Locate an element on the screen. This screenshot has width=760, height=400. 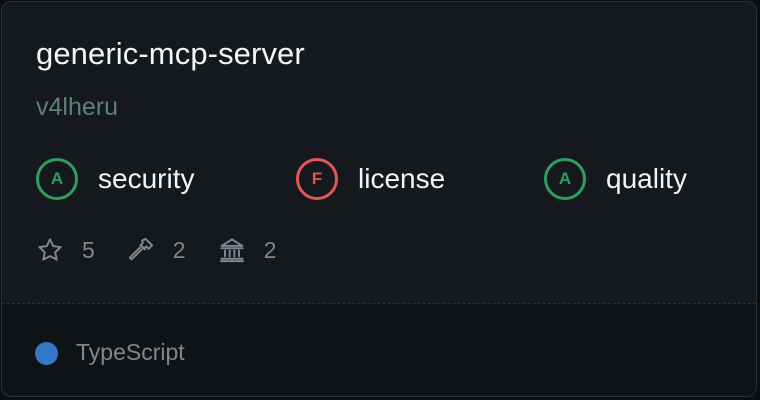
security-grade-badge: A is located at coordinates (57, 179).